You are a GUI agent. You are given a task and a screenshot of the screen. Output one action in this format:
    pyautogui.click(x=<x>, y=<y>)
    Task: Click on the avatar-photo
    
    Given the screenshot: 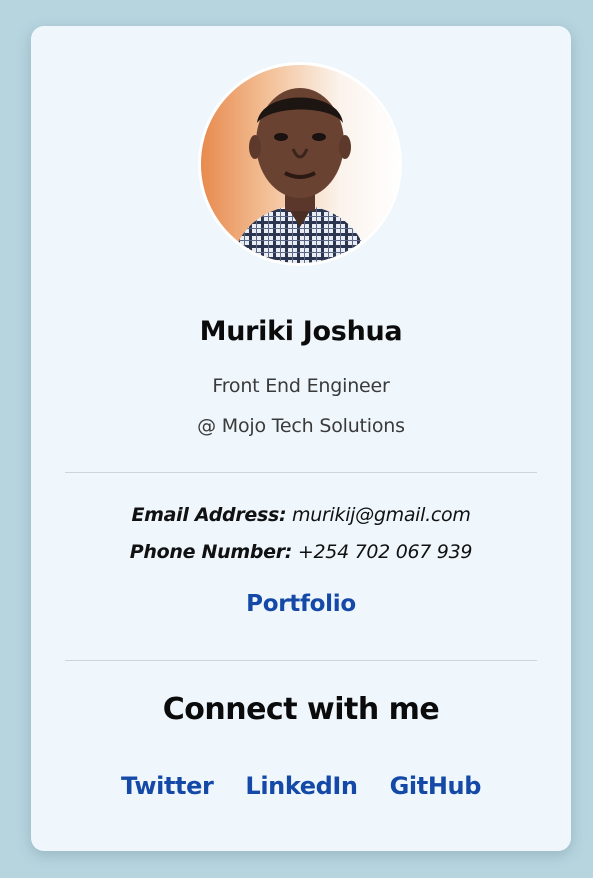 What is the action you would take?
    pyautogui.click(x=300, y=164)
    